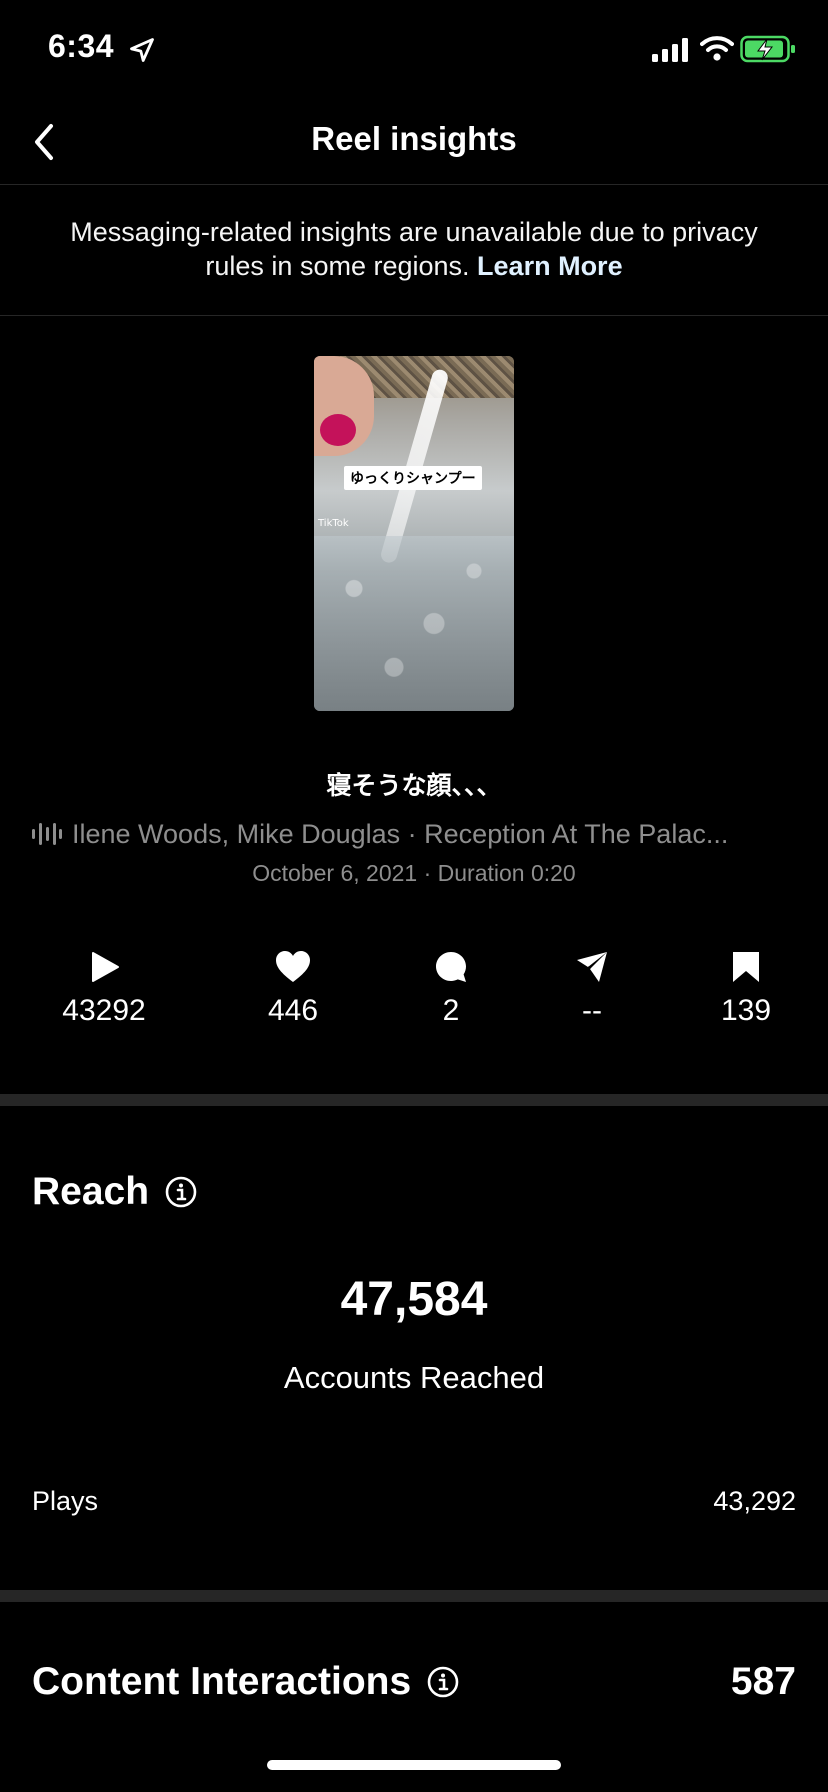 The height and width of the screenshot is (1792, 828). Describe the element at coordinates (767, 49) in the screenshot. I see `battery-charging-icon` at that location.